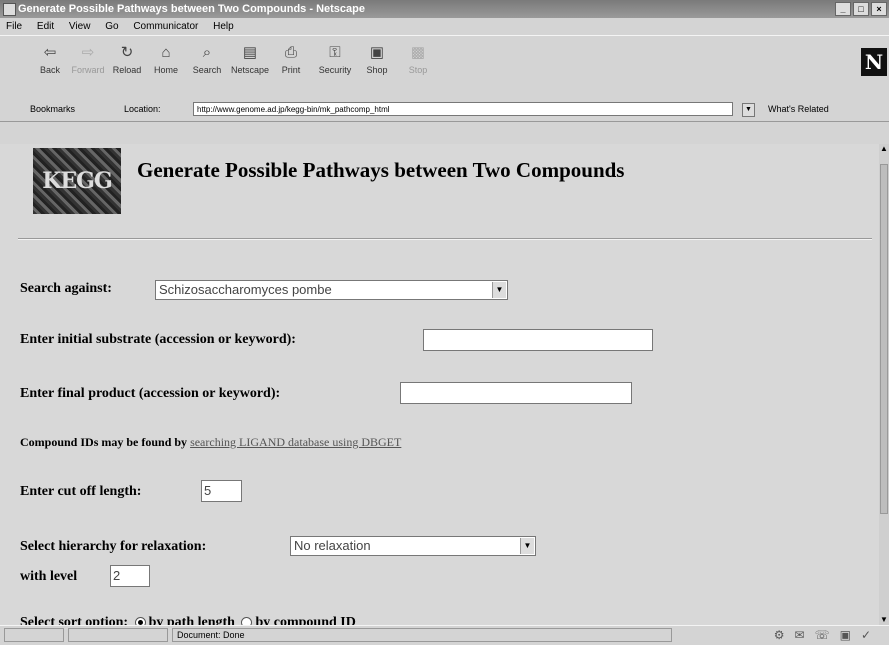  What do you see at coordinates (111, 26) in the screenshot?
I see `menu-go: Go` at bounding box center [111, 26].